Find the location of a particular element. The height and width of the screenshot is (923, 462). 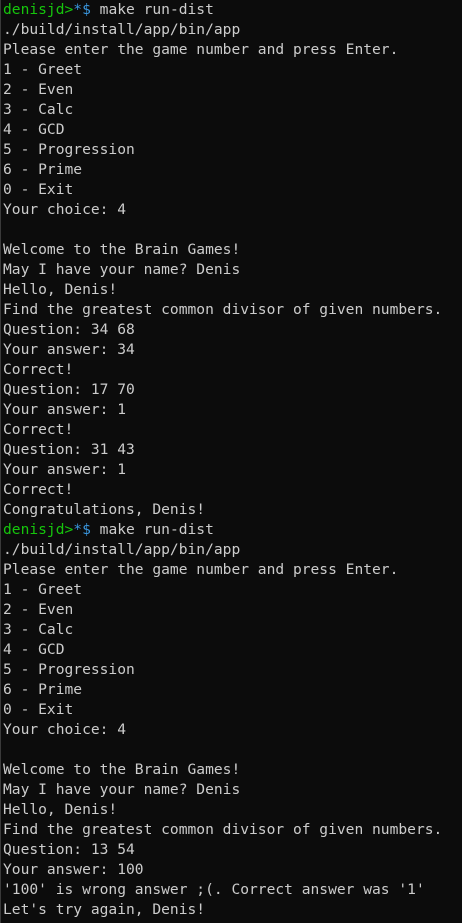

terminal-output-line: Question: 34 68 is located at coordinates (69, 329).